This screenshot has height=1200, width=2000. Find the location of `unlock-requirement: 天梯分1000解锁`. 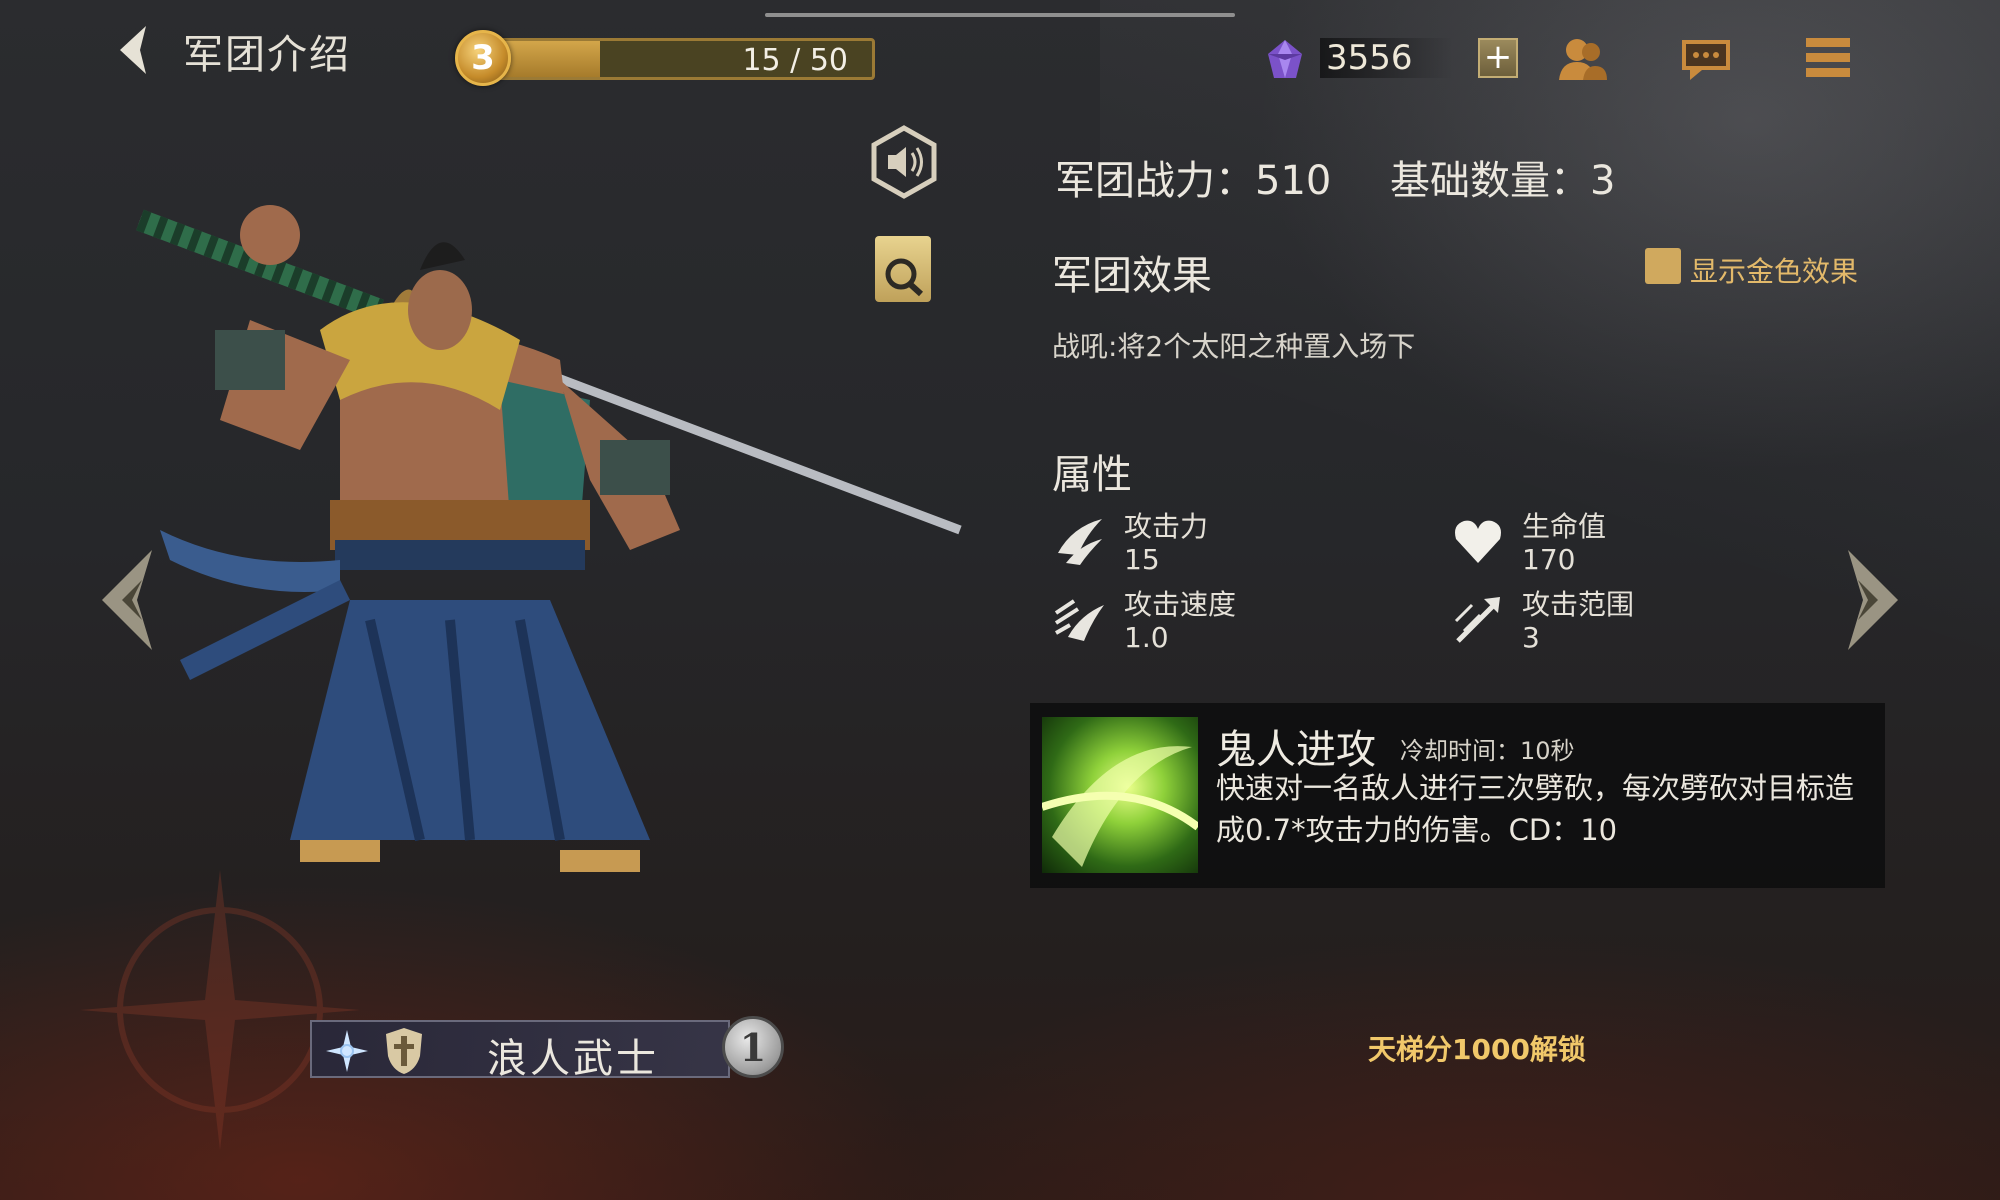

unlock-requirement: 天梯分1000解锁 is located at coordinates (1477, 1049).